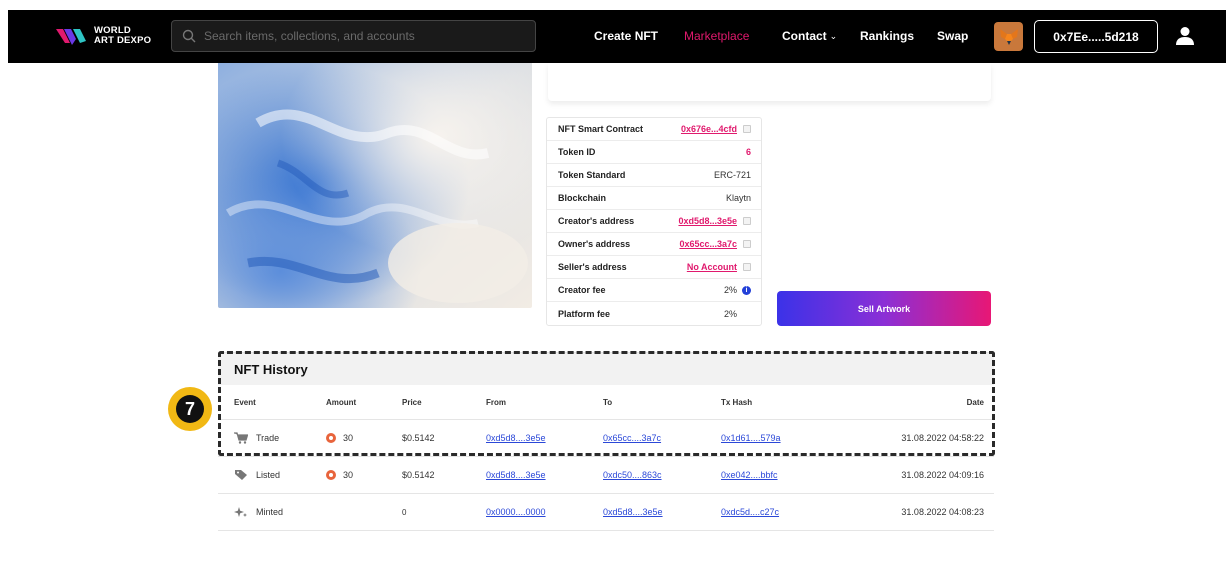 Image resolution: width=1226 pixels, height=570 pixels. I want to click on info-row-creator: Creator's address 0xd5d8...3e5e, so click(654, 221).